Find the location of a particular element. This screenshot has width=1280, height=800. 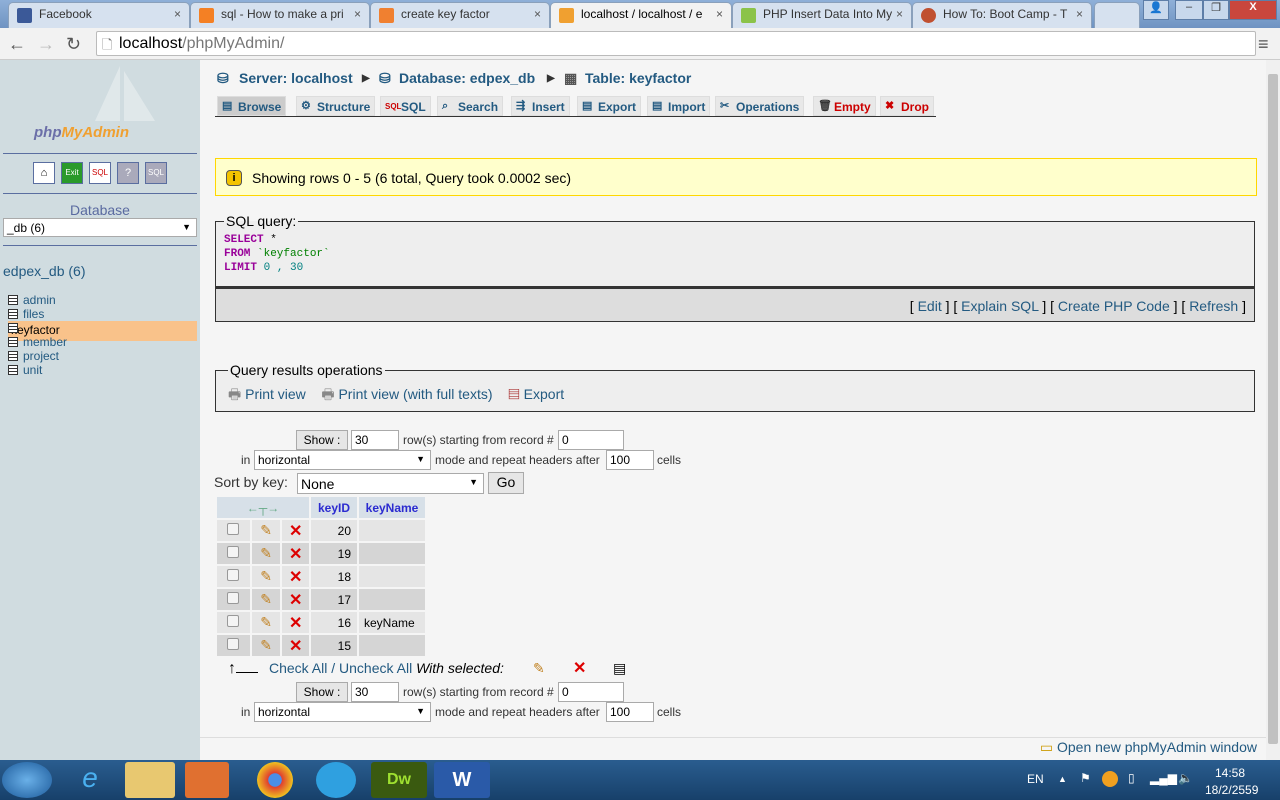

media-player-icon is located at coordinates (207, 780).